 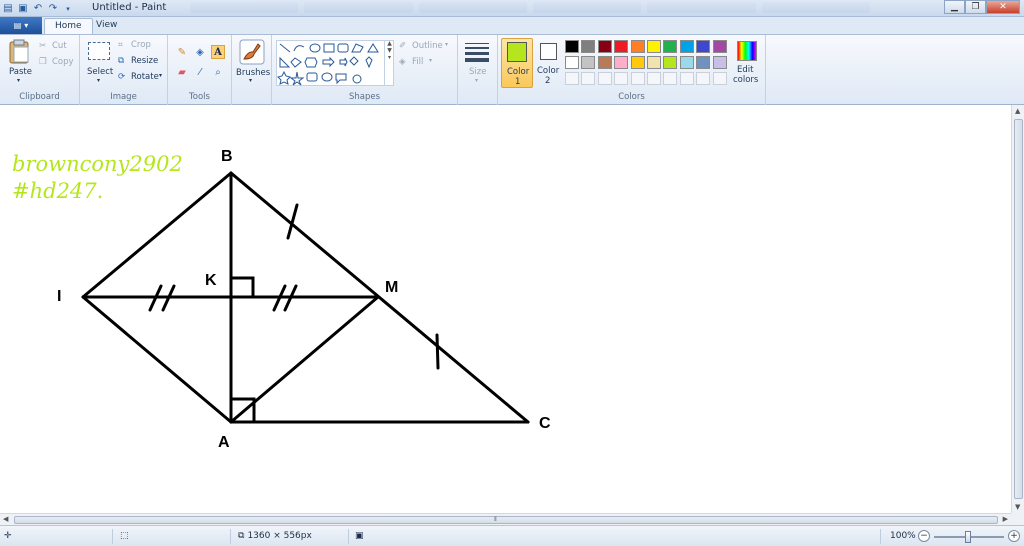 What do you see at coordinates (218, 72) in the screenshot?
I see `magnifier-icon: ⌕` at bounding box center [218, 72].